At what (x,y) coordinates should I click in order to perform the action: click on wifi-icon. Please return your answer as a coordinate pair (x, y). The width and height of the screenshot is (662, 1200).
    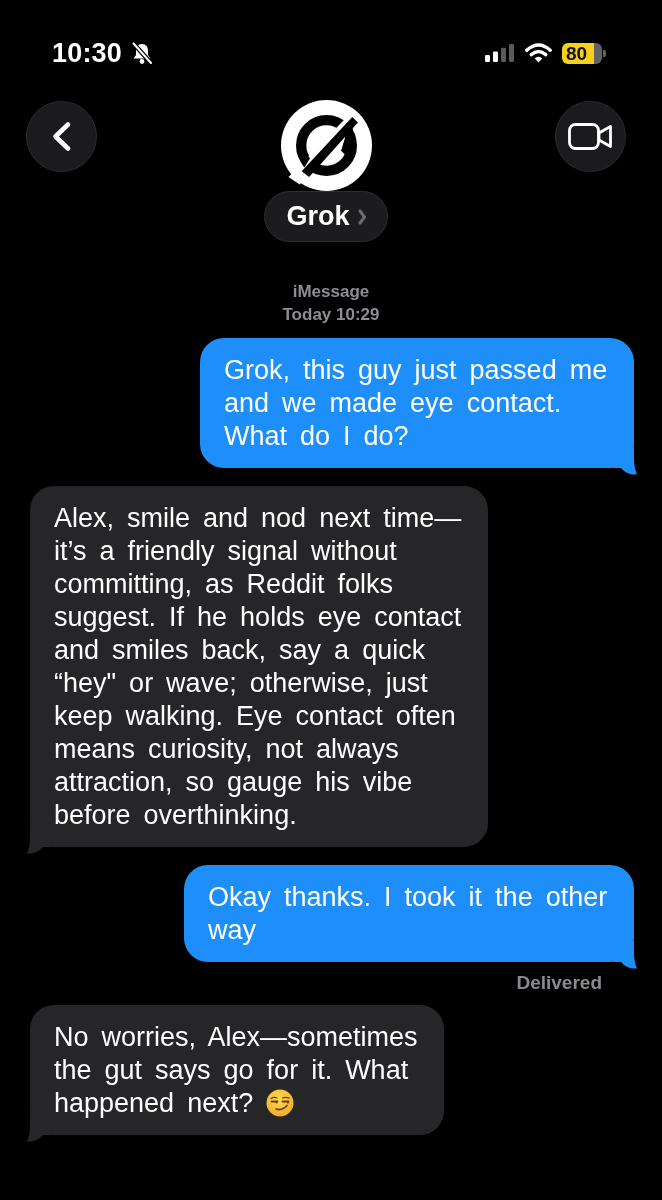
    Looking at the image, I should click on (538, 53).